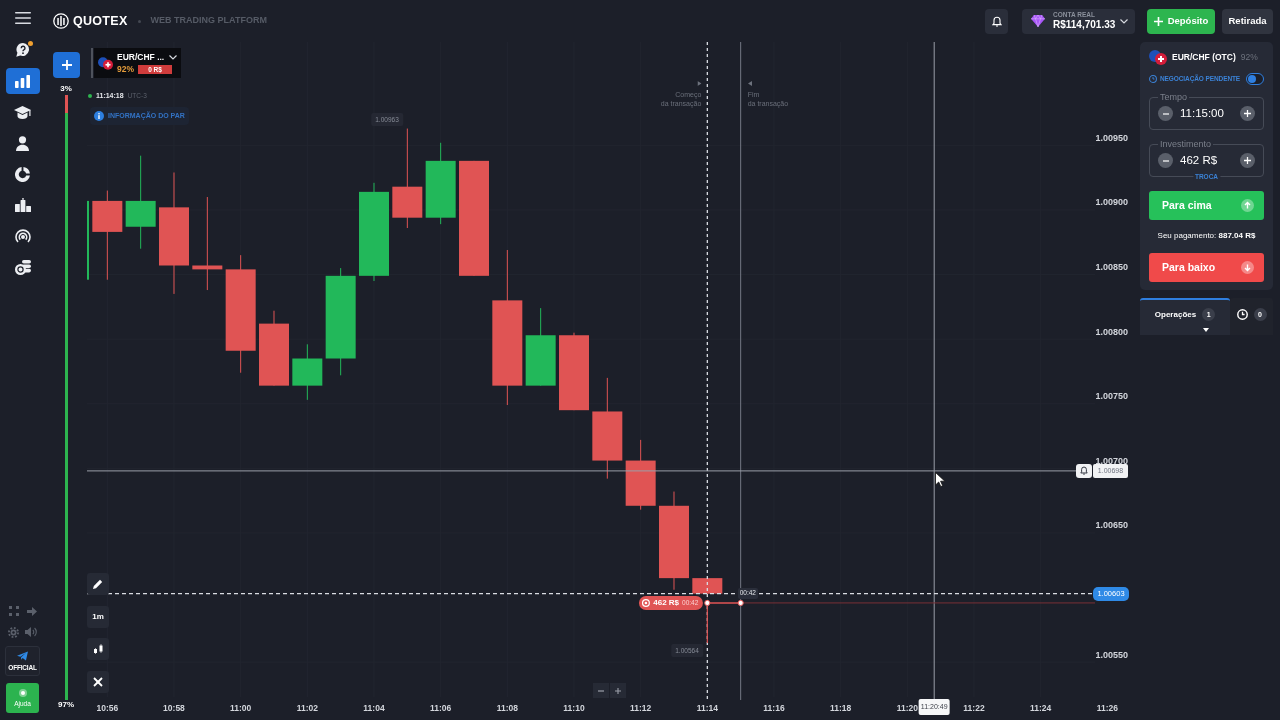 The height and width of the screenshot is (720, 1280). I want to click on price-axis-label: 1.00750, so click(1111, 396).